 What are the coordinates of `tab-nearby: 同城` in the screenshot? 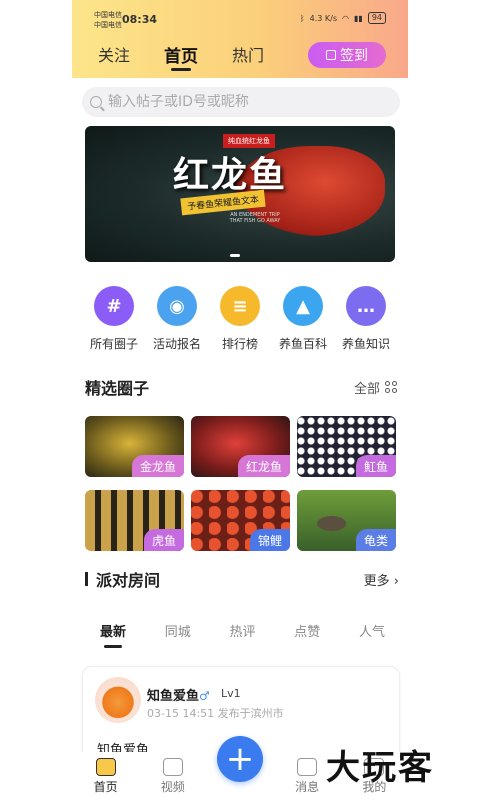 It's located at (178, 630).